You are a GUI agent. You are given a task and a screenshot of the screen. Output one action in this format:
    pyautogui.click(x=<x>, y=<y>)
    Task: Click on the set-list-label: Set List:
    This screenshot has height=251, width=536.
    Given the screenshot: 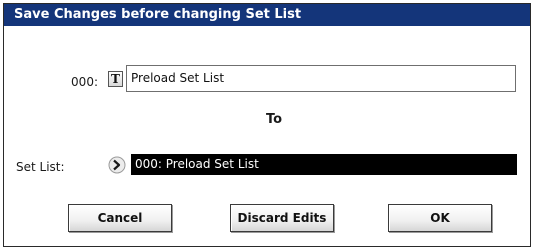 What is the action you would take?
    pyautogui.click(x=40, y=167)
    